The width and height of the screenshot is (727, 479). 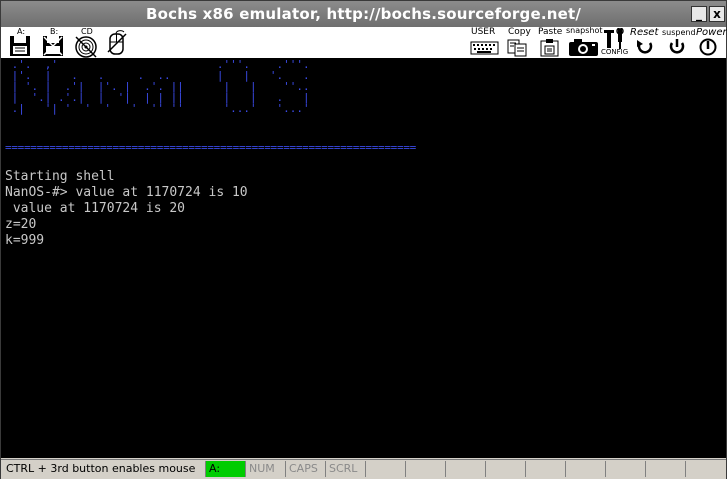 What do you see at coordinates (345, 469) in the screenshot?
I see `scroll-lock-indicator: SCRL` at bounding box center [345, 469].